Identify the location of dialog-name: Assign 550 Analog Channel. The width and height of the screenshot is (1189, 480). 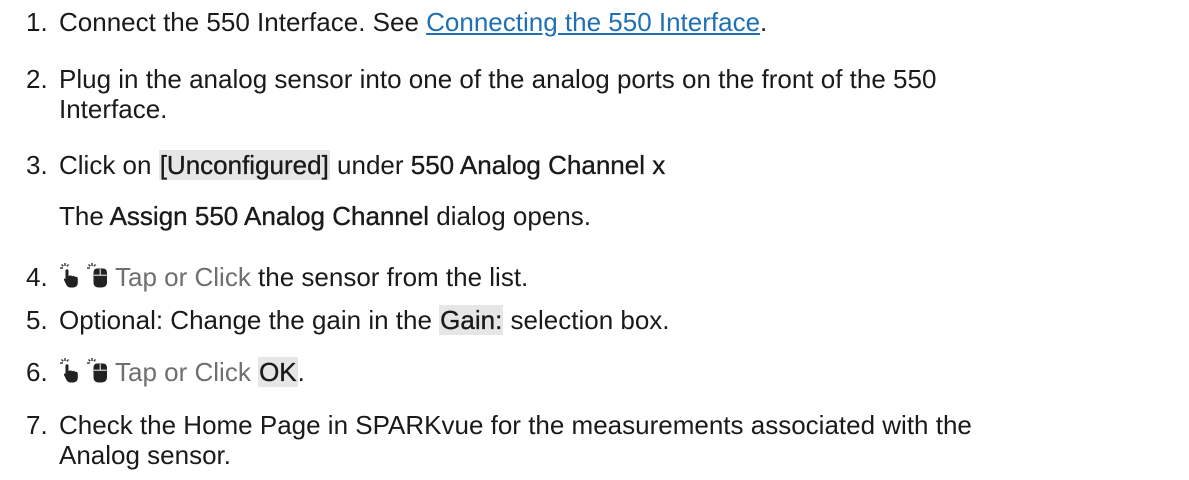
(269, 216).